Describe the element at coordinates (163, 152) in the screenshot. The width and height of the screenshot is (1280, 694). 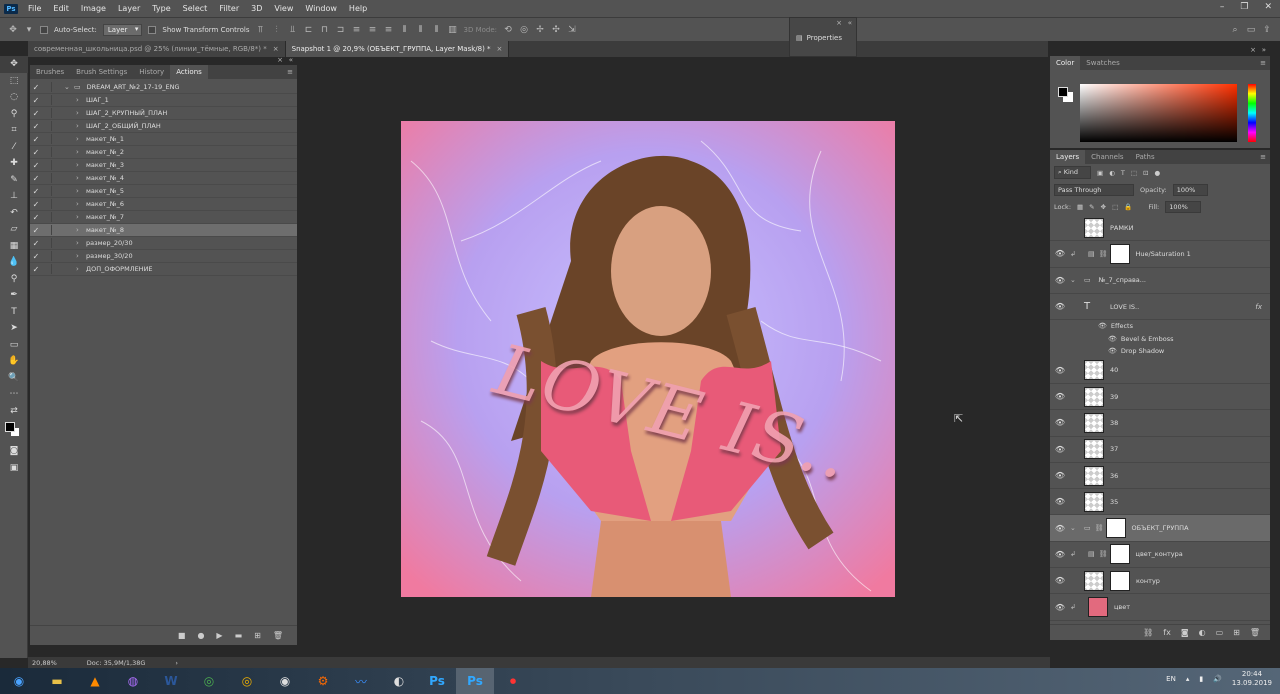
I see `action-item: ✓ › макет_№_2` at that location.